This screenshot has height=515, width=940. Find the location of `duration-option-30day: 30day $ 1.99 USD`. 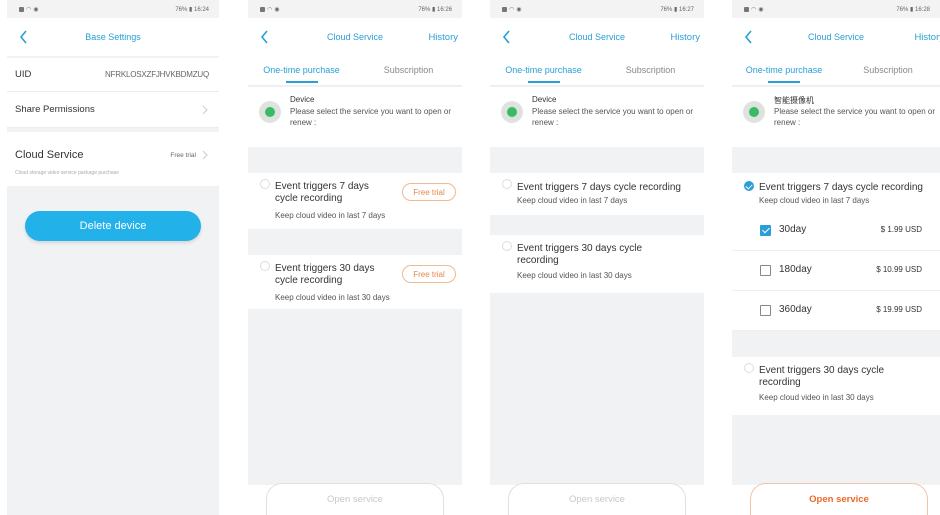

duration-option-30day: 30day $ 1.99 USD is located at coordinates (836, 231).